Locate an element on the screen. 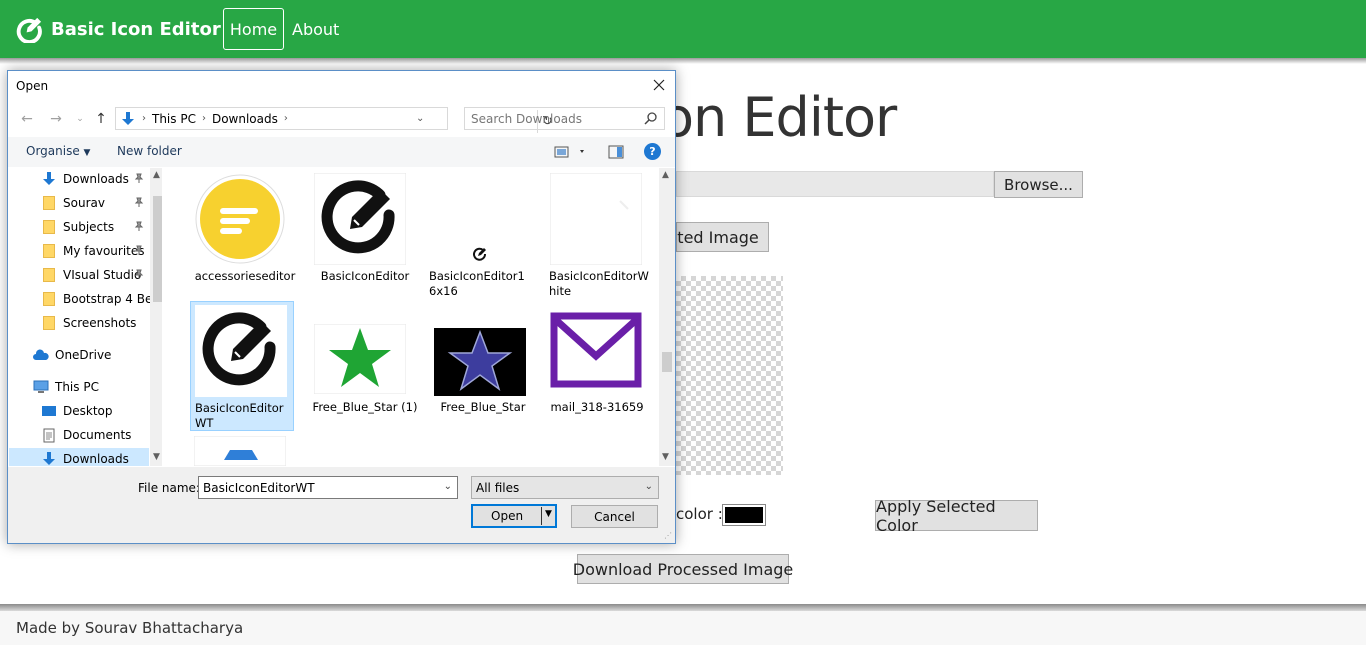 The width and height of the screenshot is (1366, 645). desktop-icon is located at coordinates (49, 411).